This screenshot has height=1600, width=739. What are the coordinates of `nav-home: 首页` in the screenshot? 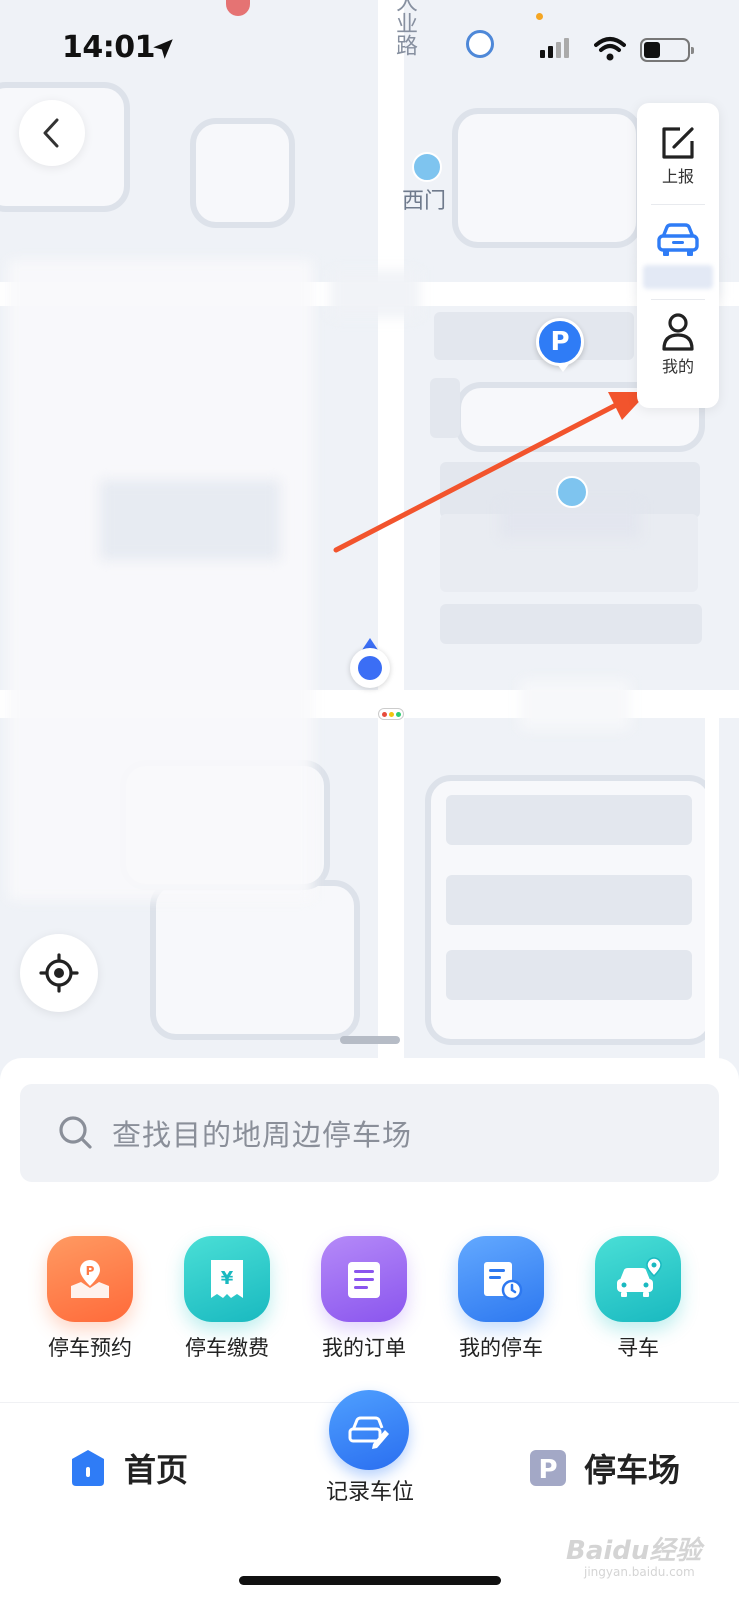 It's located at (128, 1468).